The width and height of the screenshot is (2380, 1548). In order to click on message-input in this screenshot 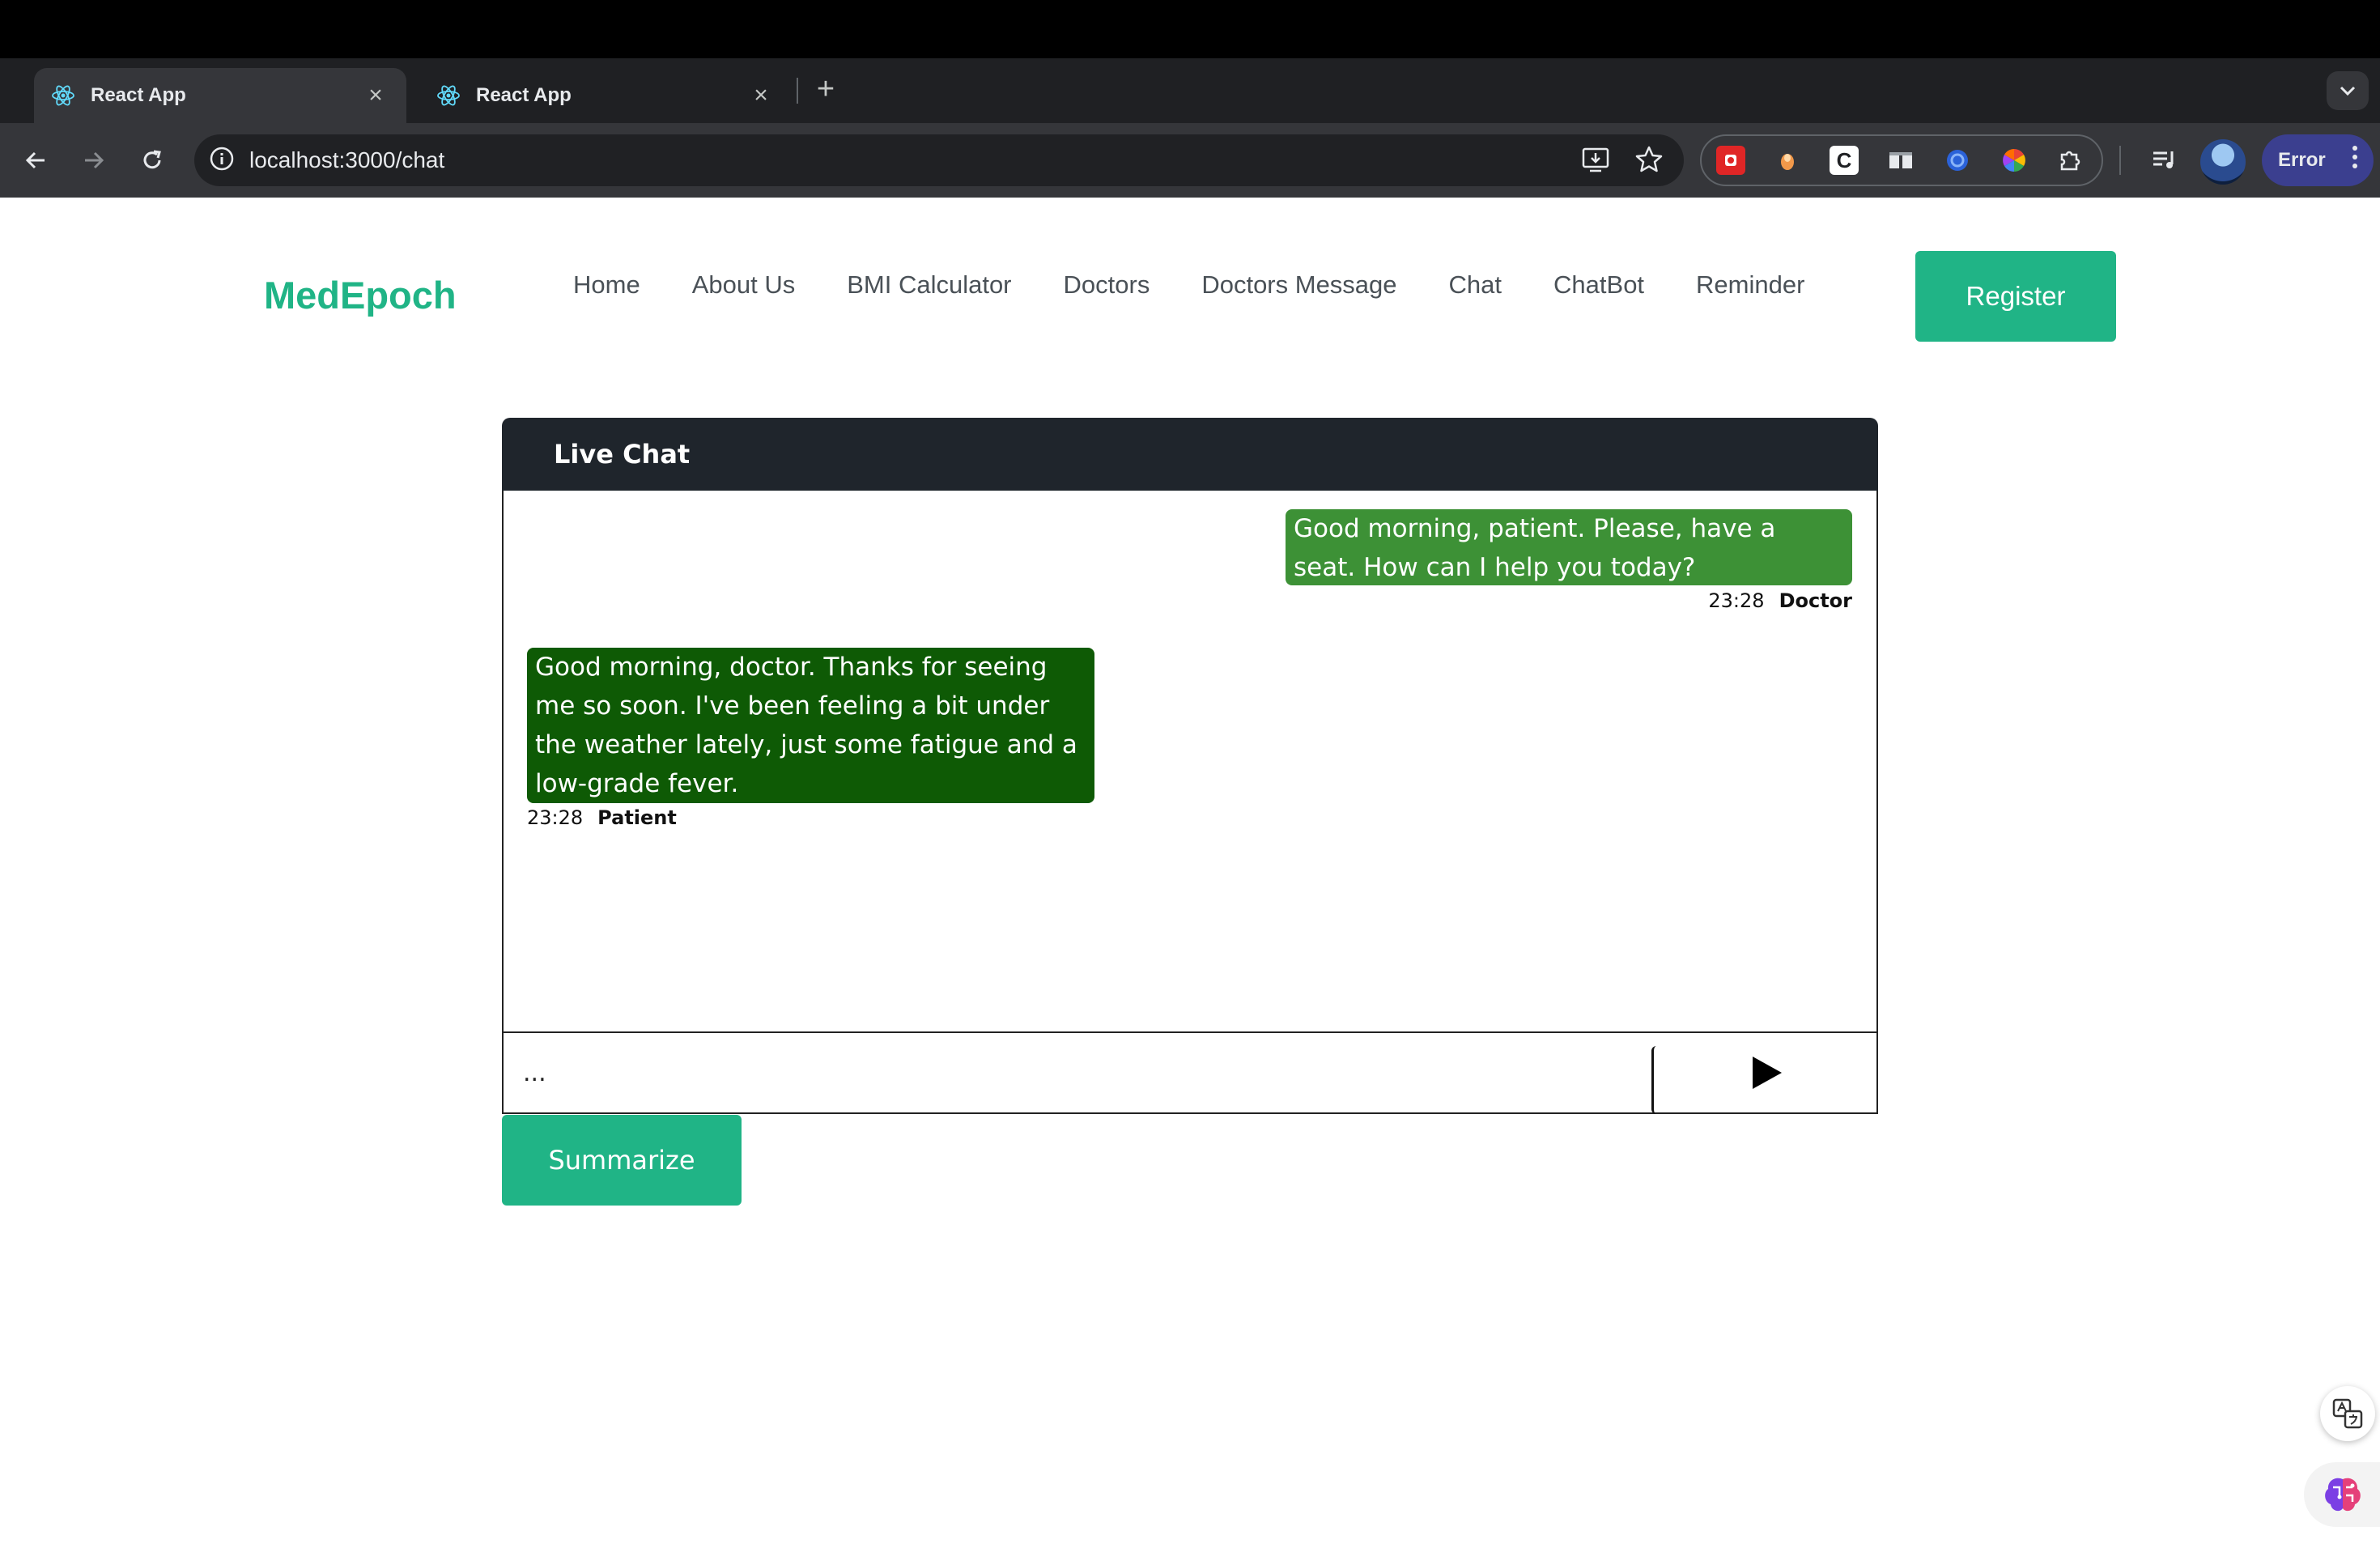, I will do `click(1077, 1072)`.